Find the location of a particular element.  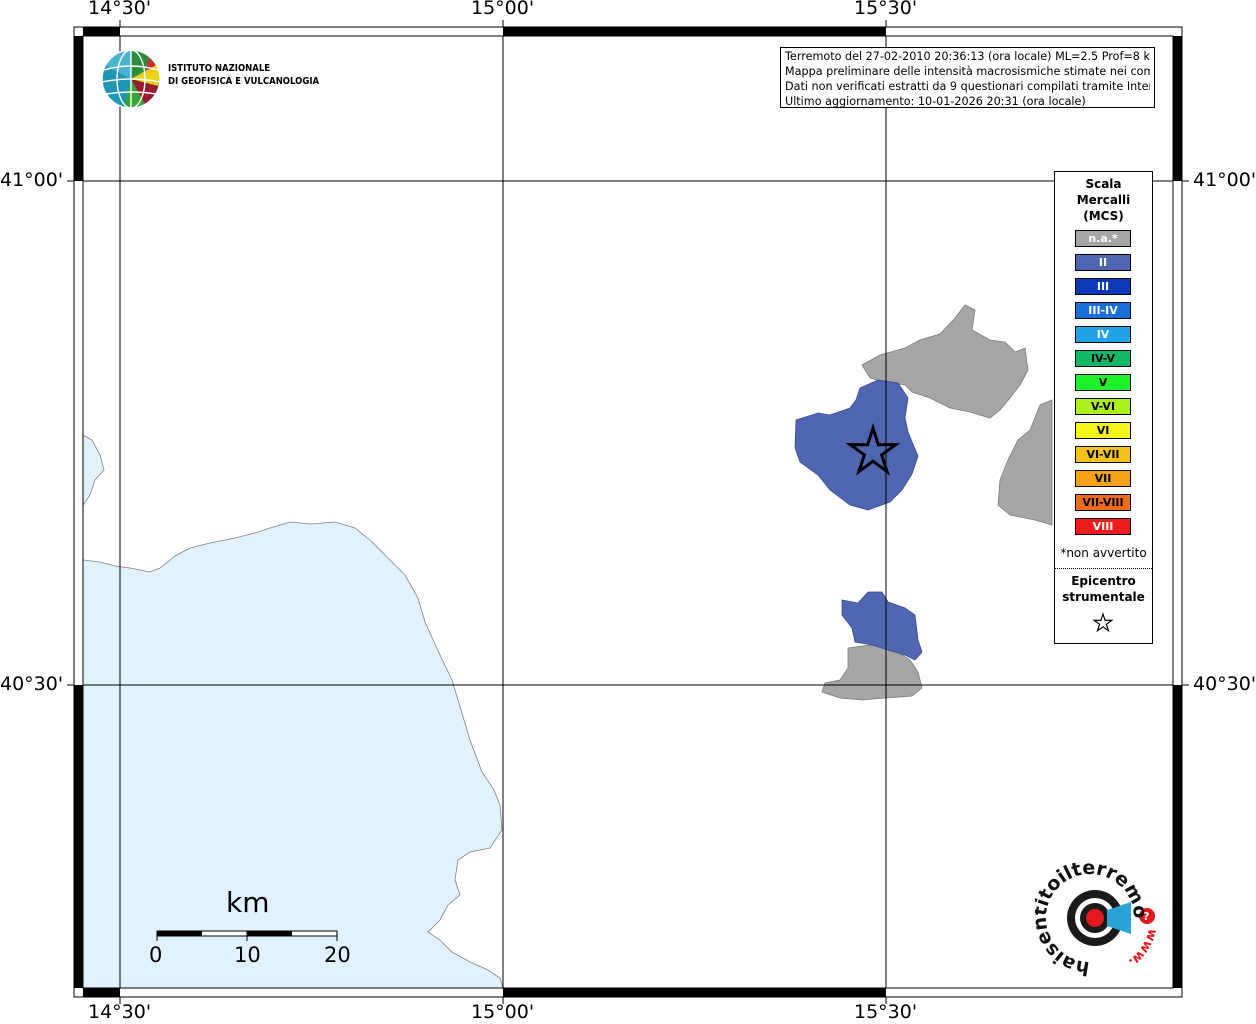

legend-swatch-vi-vii: VI-VII is located at coordinates (1103, 454).